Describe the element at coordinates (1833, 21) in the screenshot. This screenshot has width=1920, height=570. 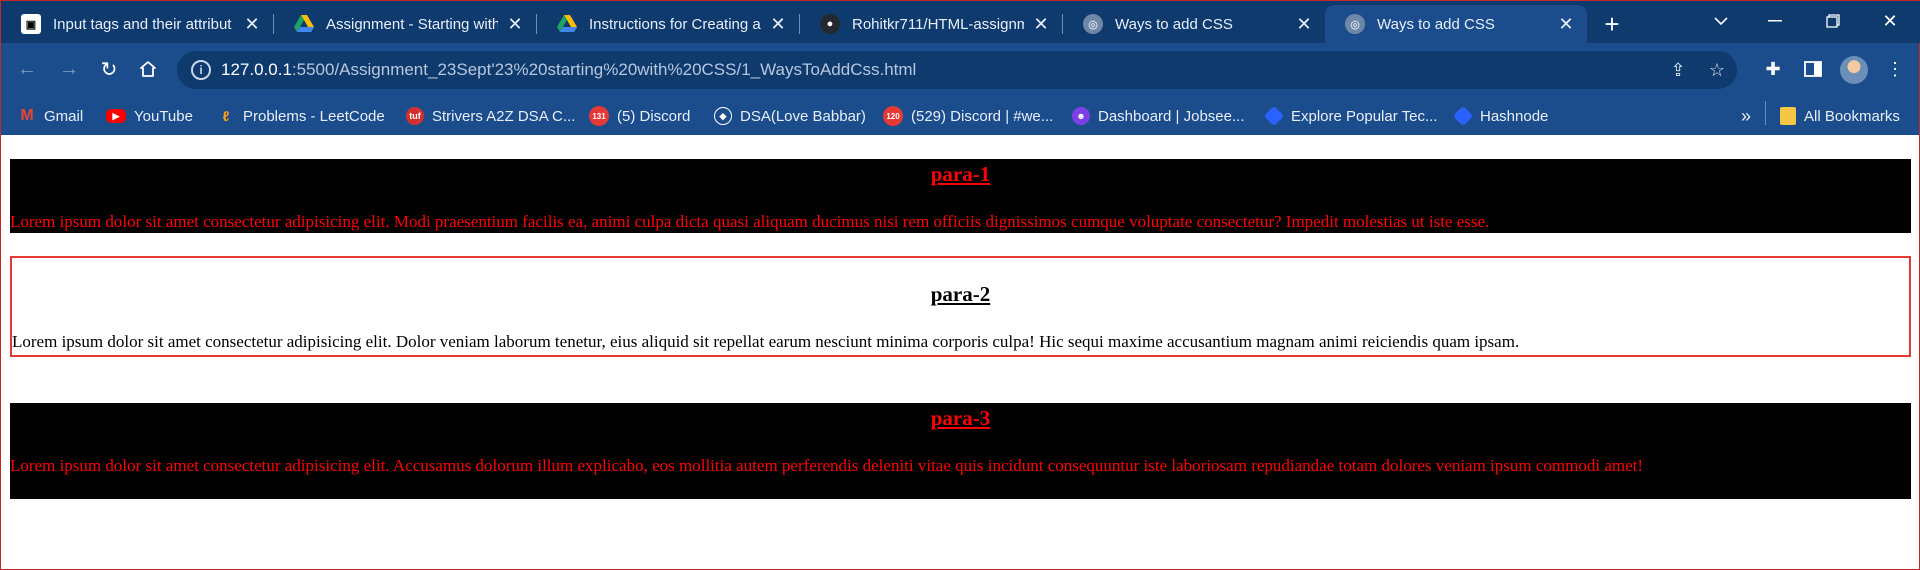
I see `restore-button` at that location.